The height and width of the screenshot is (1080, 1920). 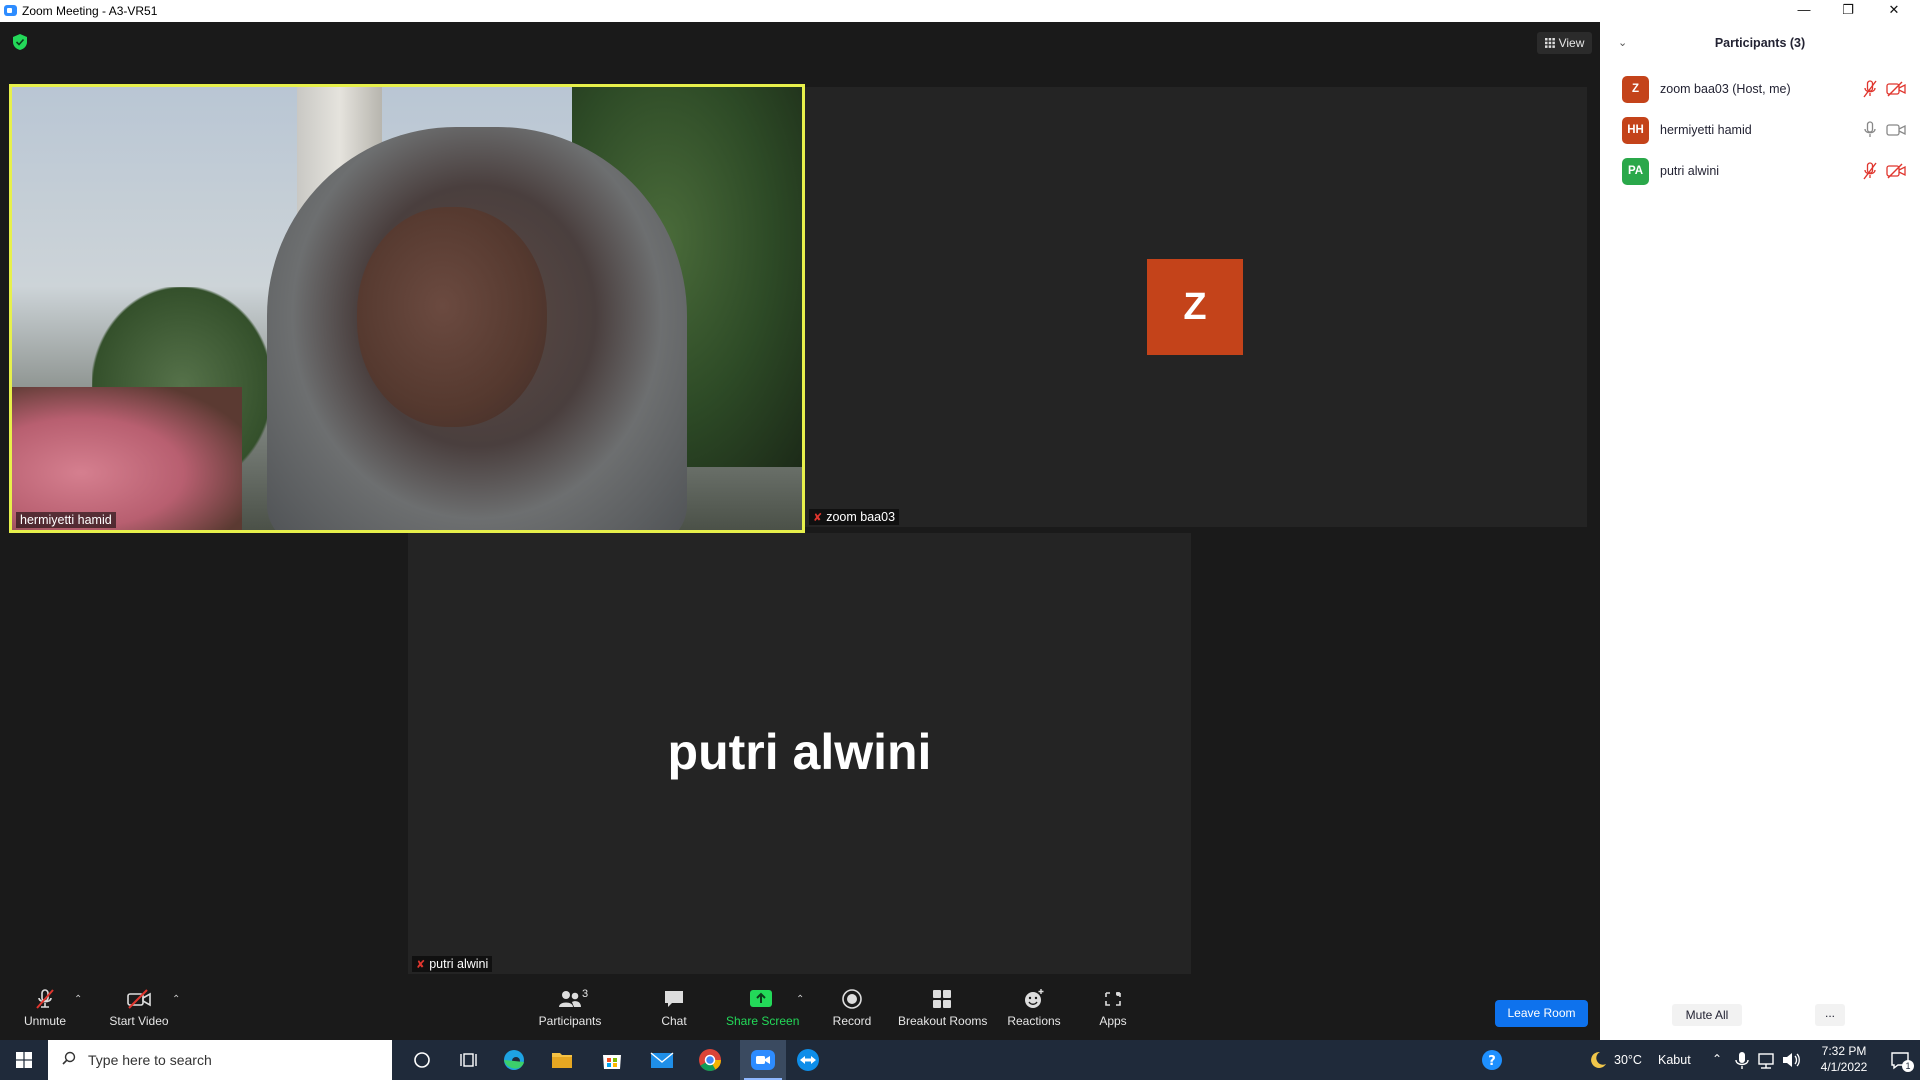 I want to click on avatar: HH, so click(x=1635, y=130).